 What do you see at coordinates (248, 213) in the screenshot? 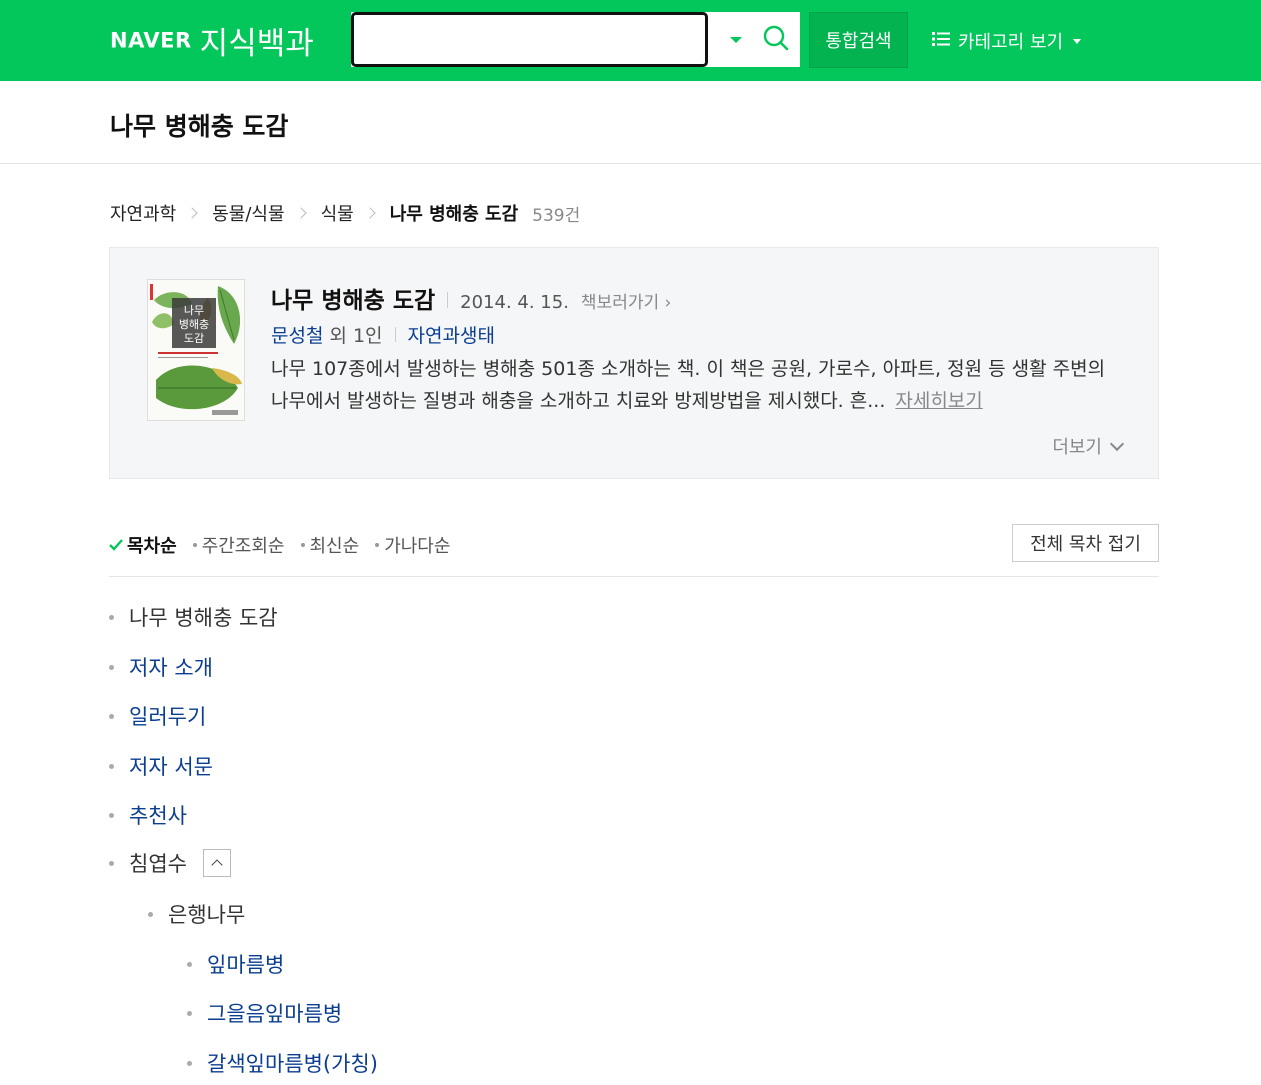
I see `breadcrumb-item: 동물/식물` at bounding box center [248, 213].